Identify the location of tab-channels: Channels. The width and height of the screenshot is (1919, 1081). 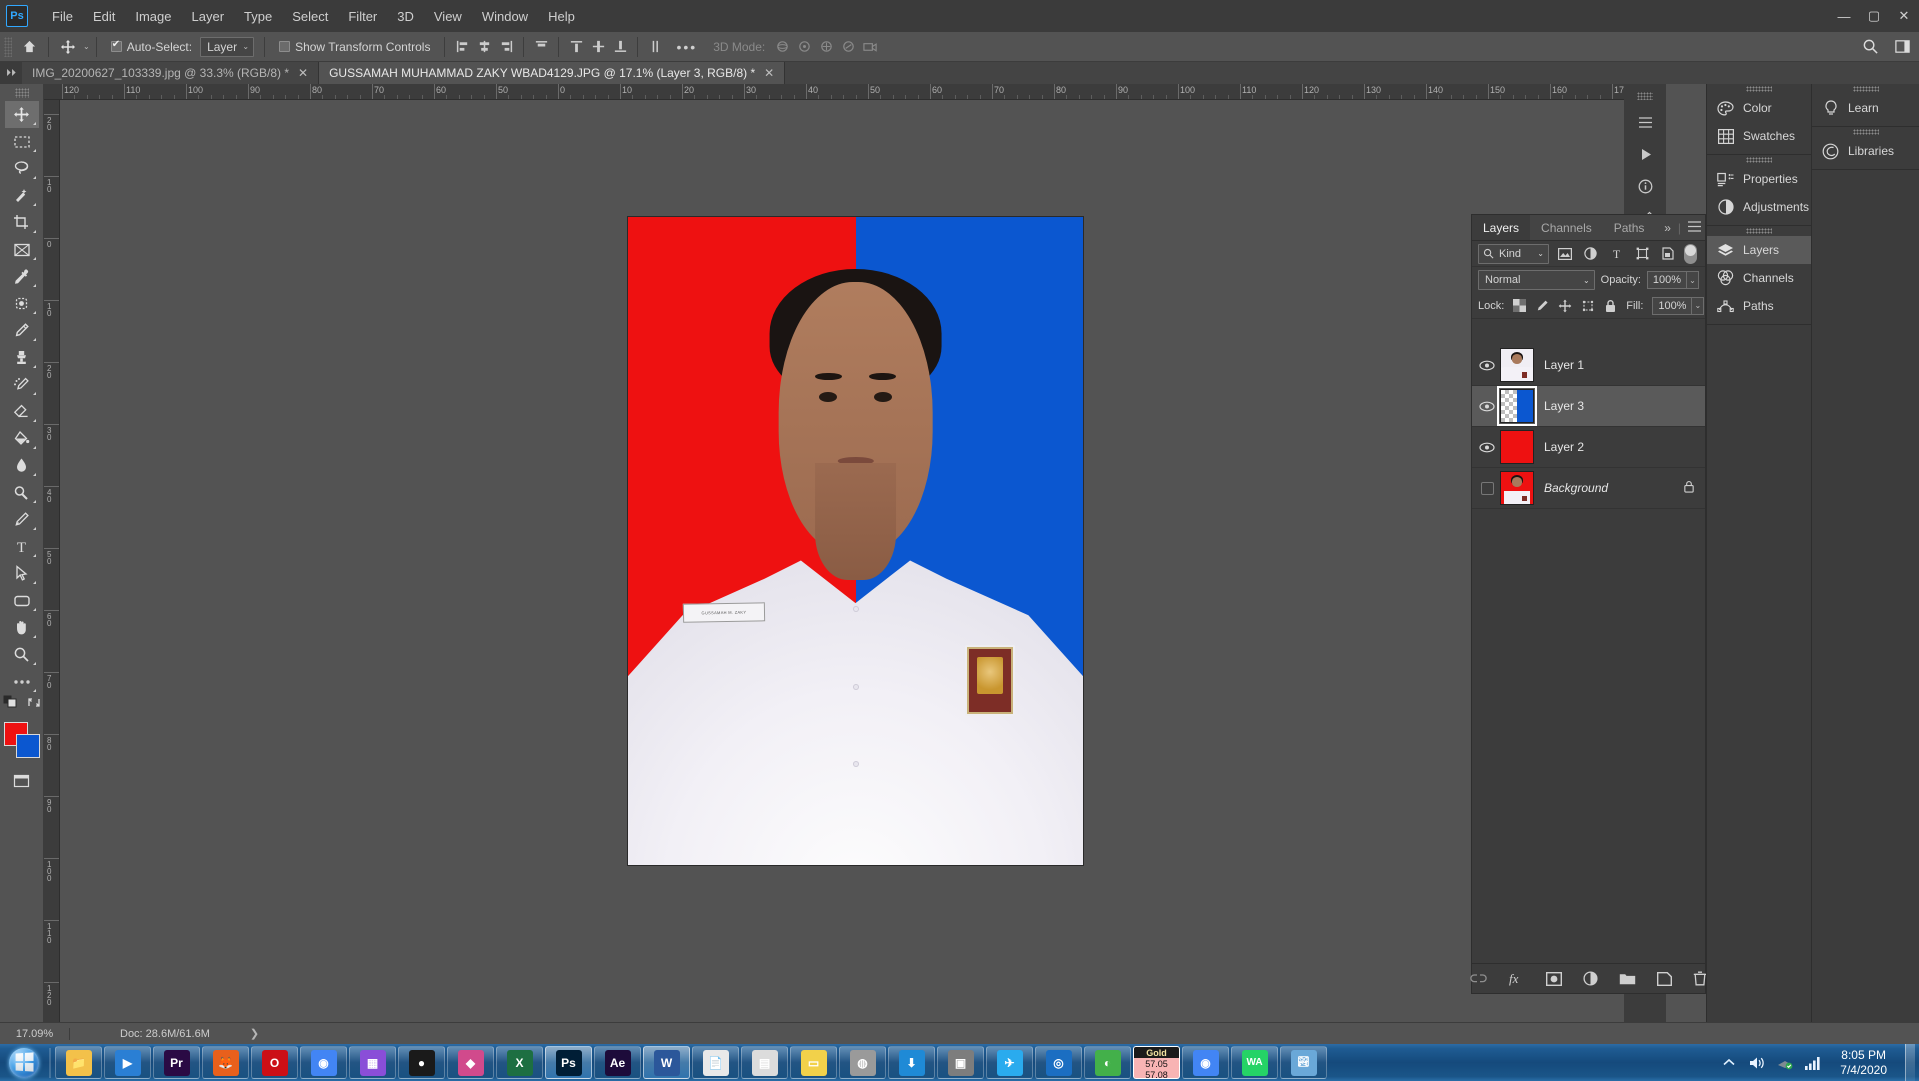
(1566, 227).